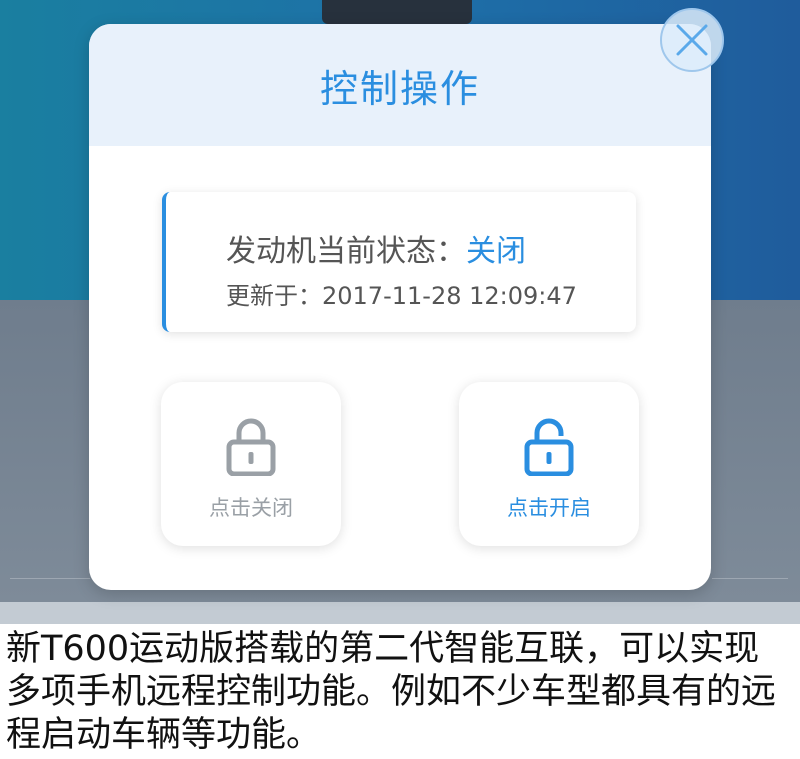 This screenshot has width=800, height=759. What do you see at coordinates (346, 251) in the screenshot?
I see `engine-status-label: 发动机当前状态：` at bounding box center [346, 251].